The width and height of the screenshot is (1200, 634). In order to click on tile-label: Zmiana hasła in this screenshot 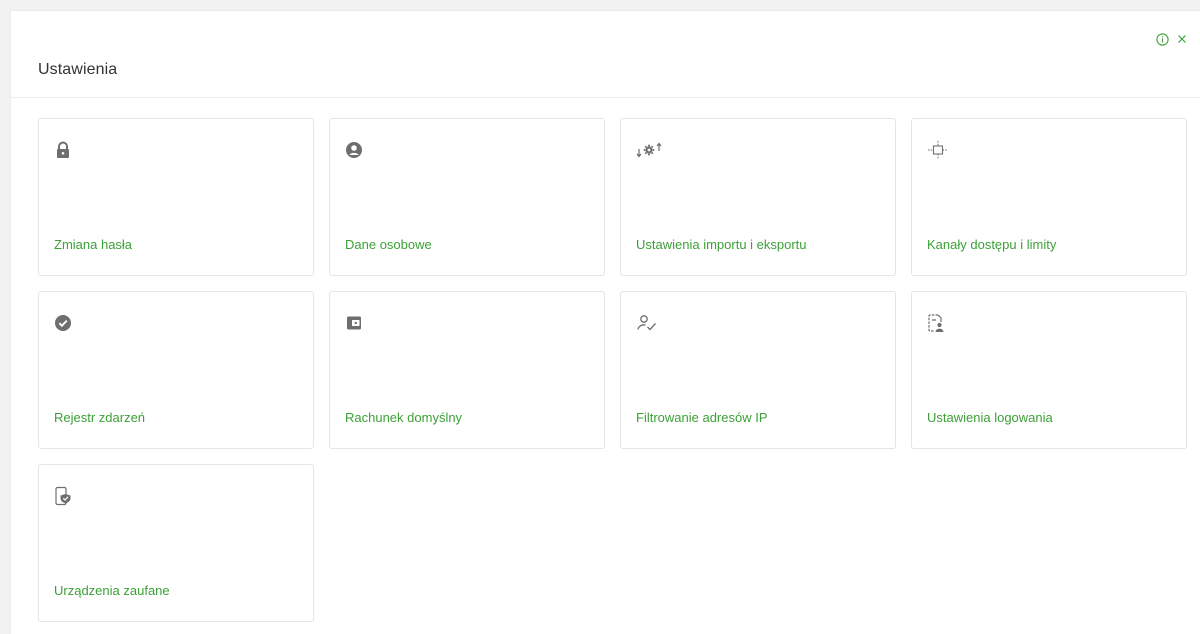, I will do `click(93, 244)`.